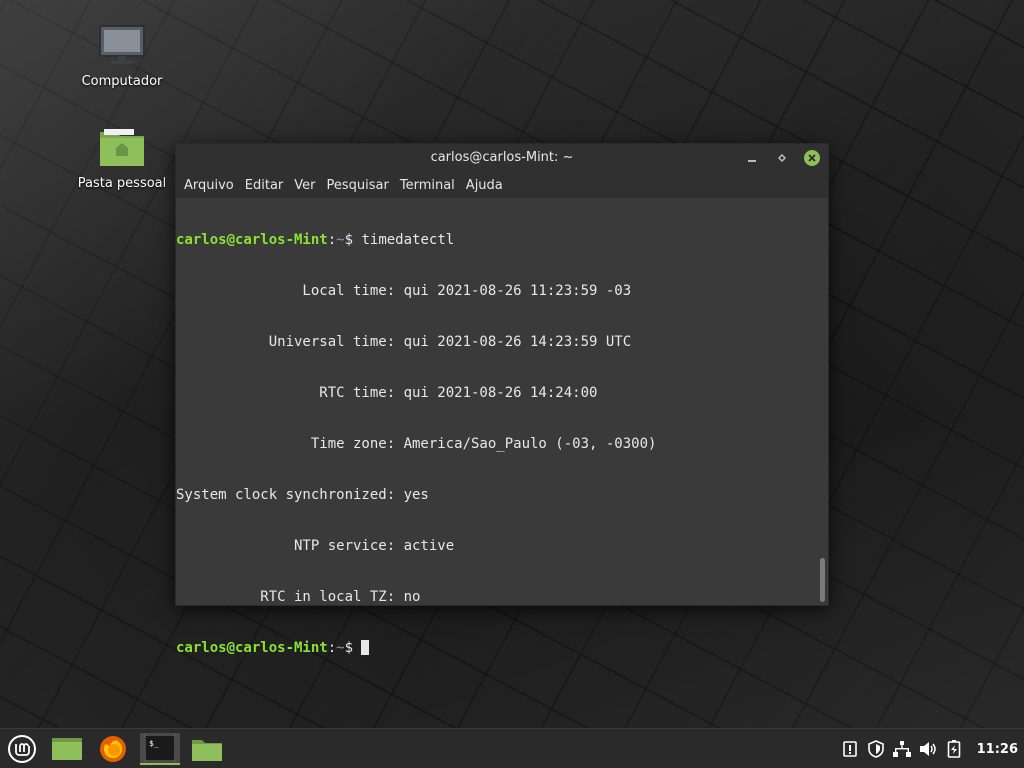  I want to click on menu-pesquisar: Pesquisar, so click(358, 185).